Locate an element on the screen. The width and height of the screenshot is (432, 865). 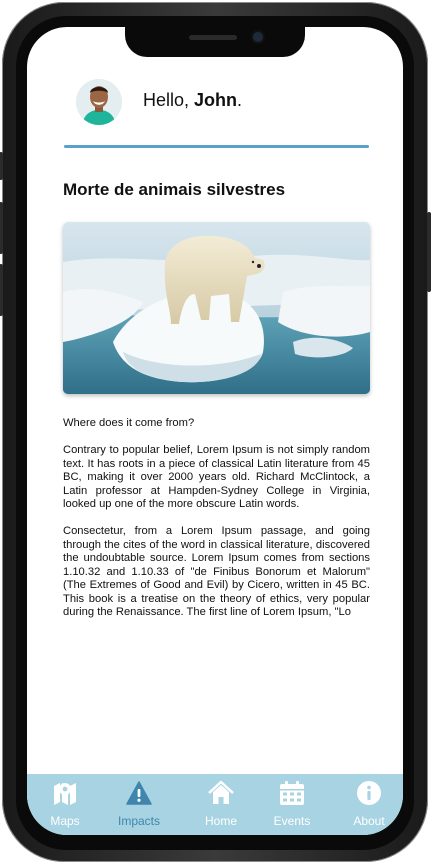
article-image is located at coordinates (216, 308).